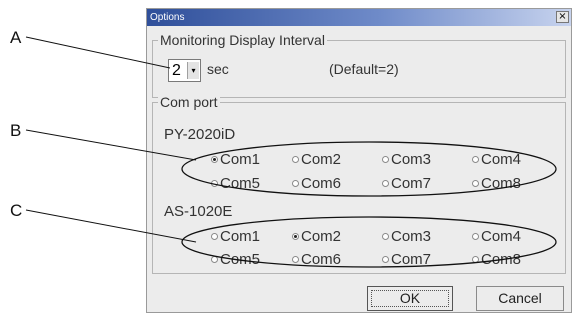 The image size is (576, 318). What do you see at coordinates (16, 37) in the screenshot?
I see `callout-label-a: A` at bounding box center [16, 37].